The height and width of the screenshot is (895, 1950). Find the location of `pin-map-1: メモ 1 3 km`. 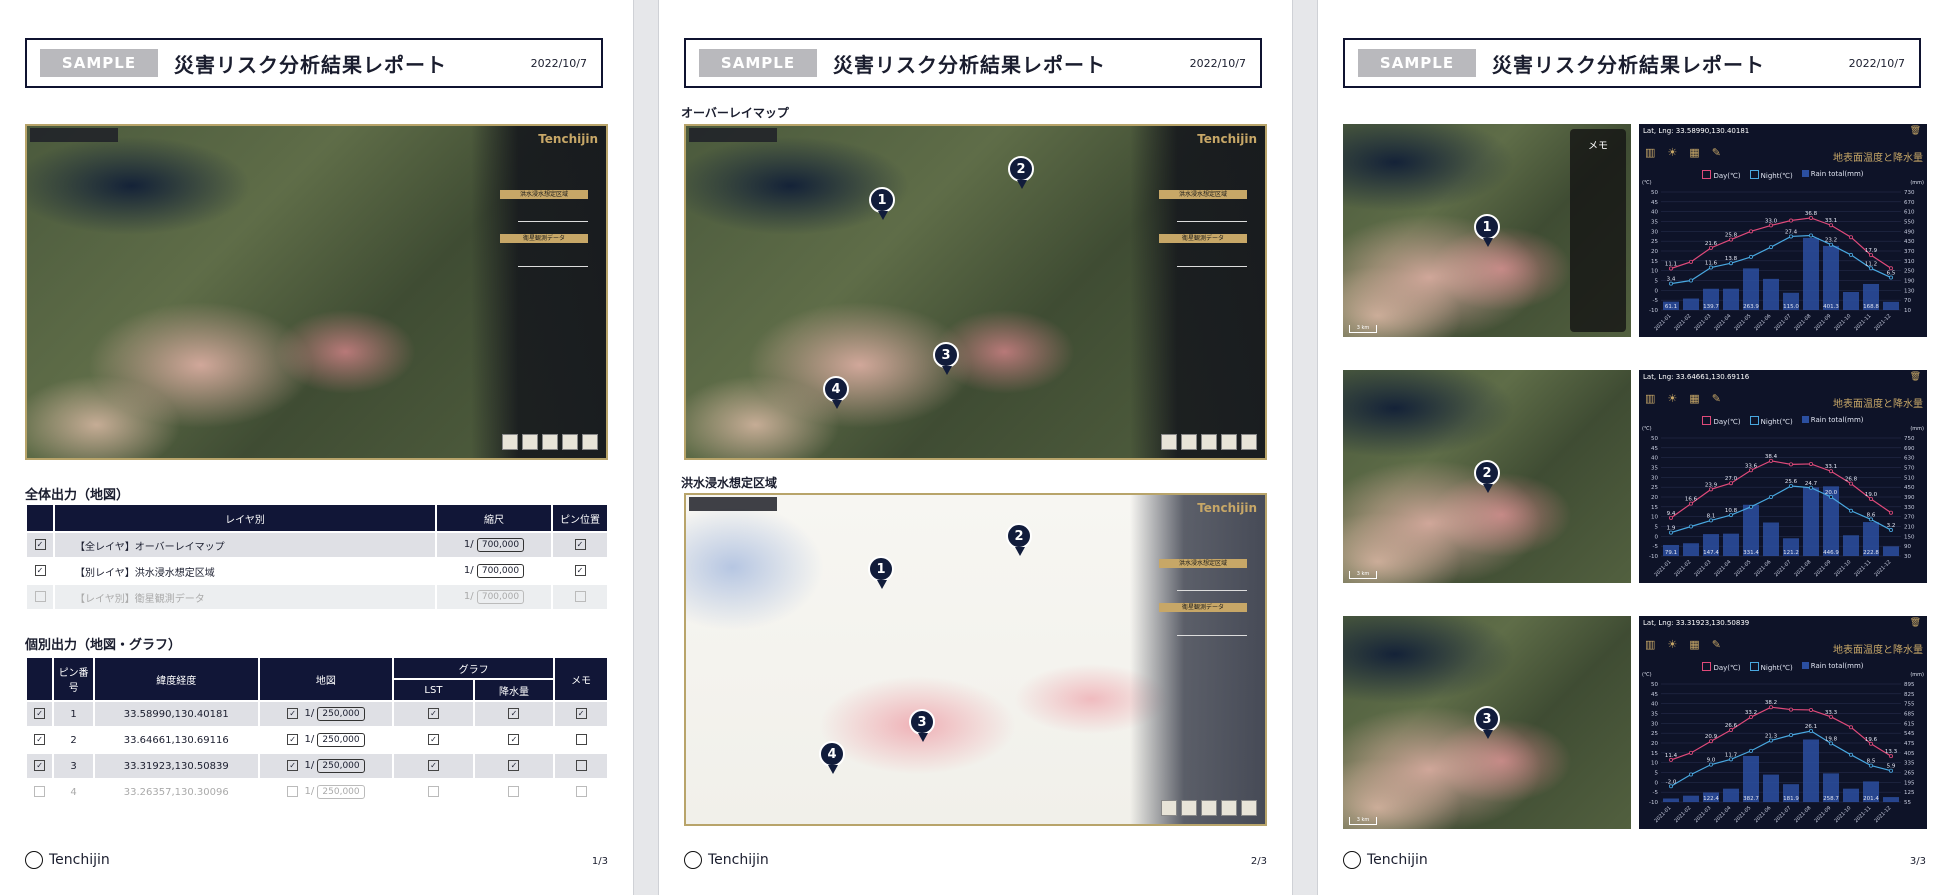

pin-map-1: メモ 1 3 km is located at coordinates (1487, 230).